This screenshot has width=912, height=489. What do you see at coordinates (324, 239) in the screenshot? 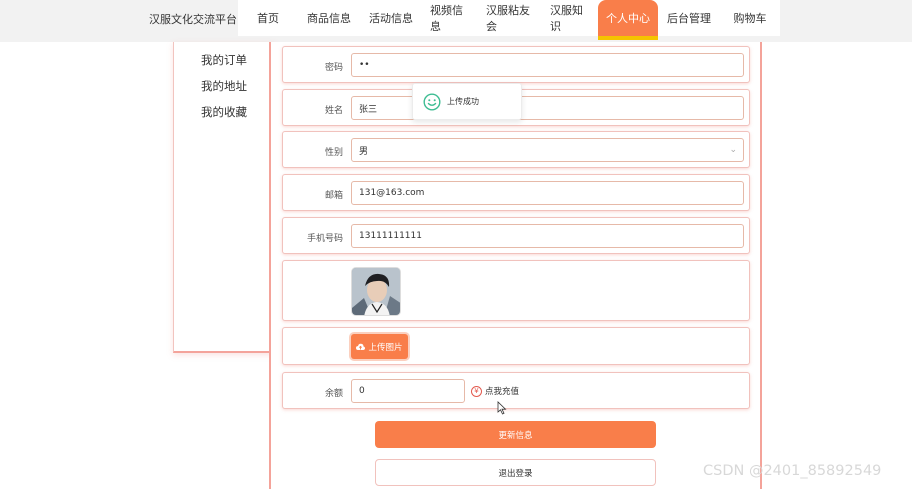
I see `phone-label: 手机号码` at bounding box center [324, 239].